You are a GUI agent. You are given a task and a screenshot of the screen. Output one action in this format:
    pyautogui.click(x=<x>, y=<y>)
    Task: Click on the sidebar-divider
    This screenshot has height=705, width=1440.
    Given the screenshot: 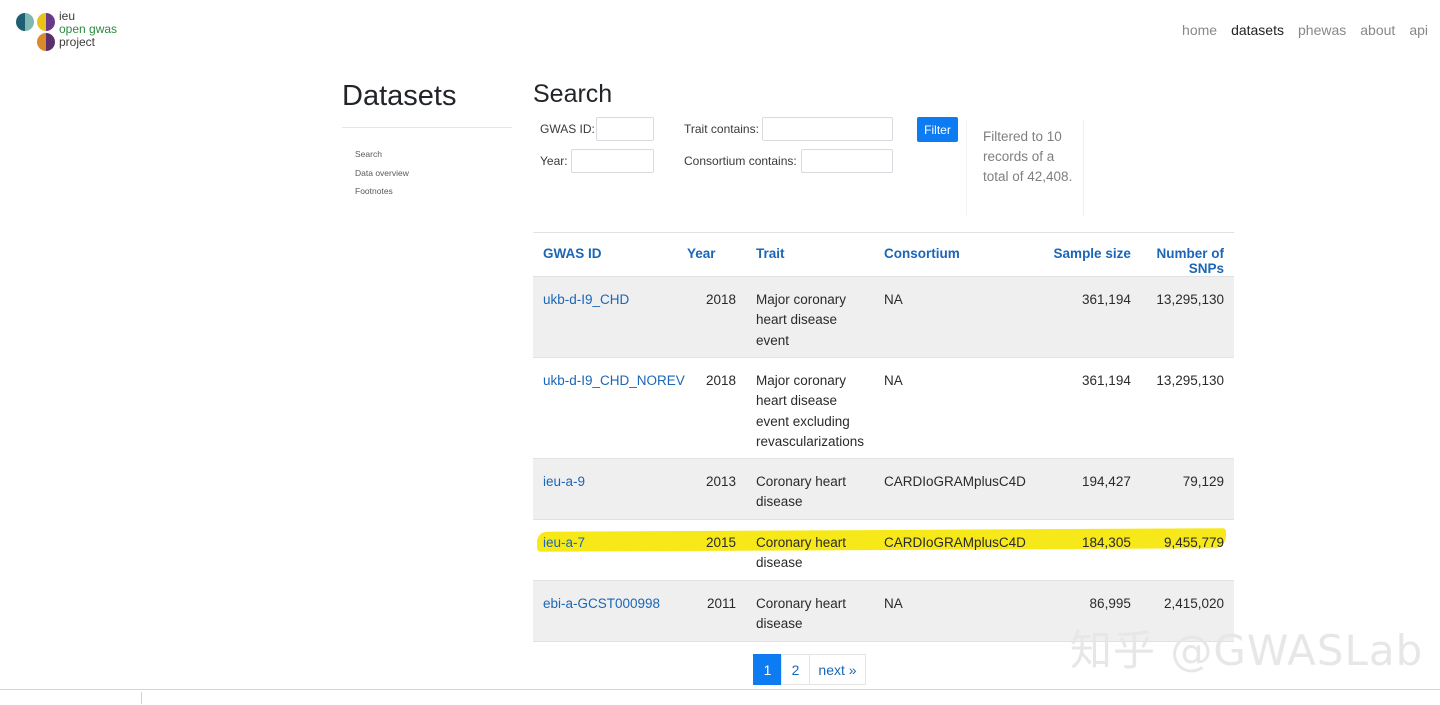 What is the action you would take?
    pyautogui.click(x=427, y=127)
    